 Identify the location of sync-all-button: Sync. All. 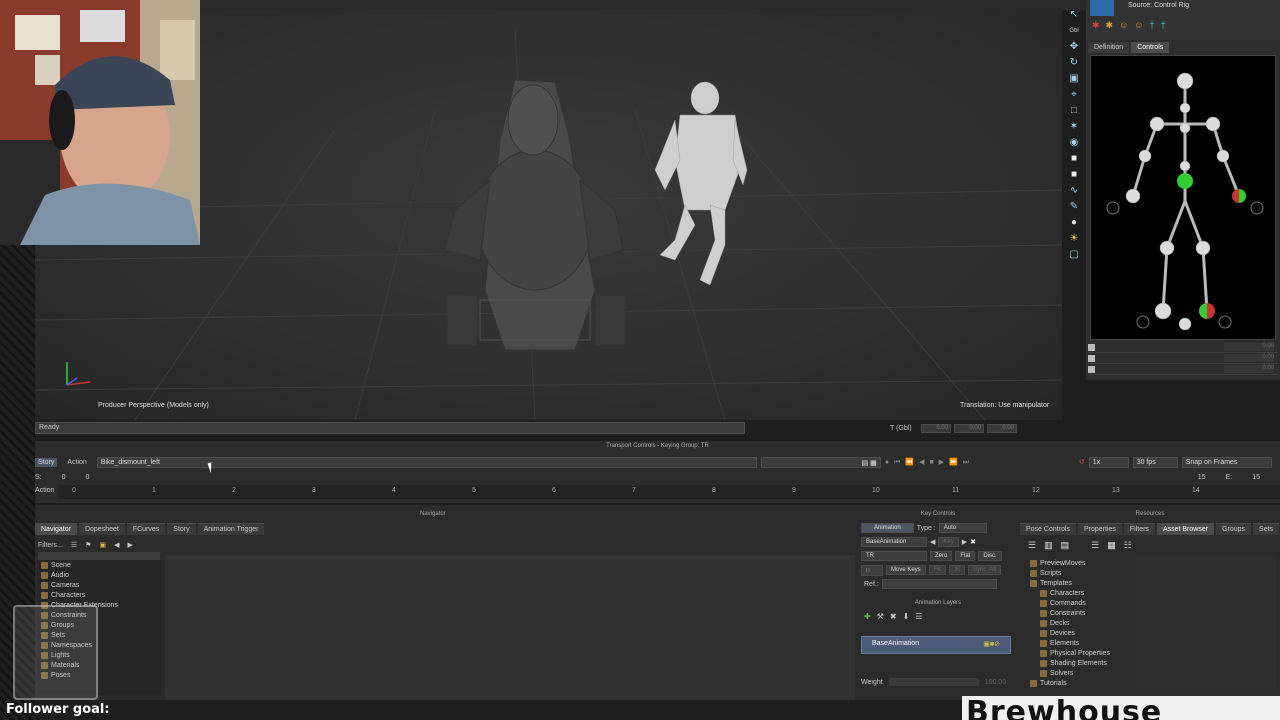
(985, 570).